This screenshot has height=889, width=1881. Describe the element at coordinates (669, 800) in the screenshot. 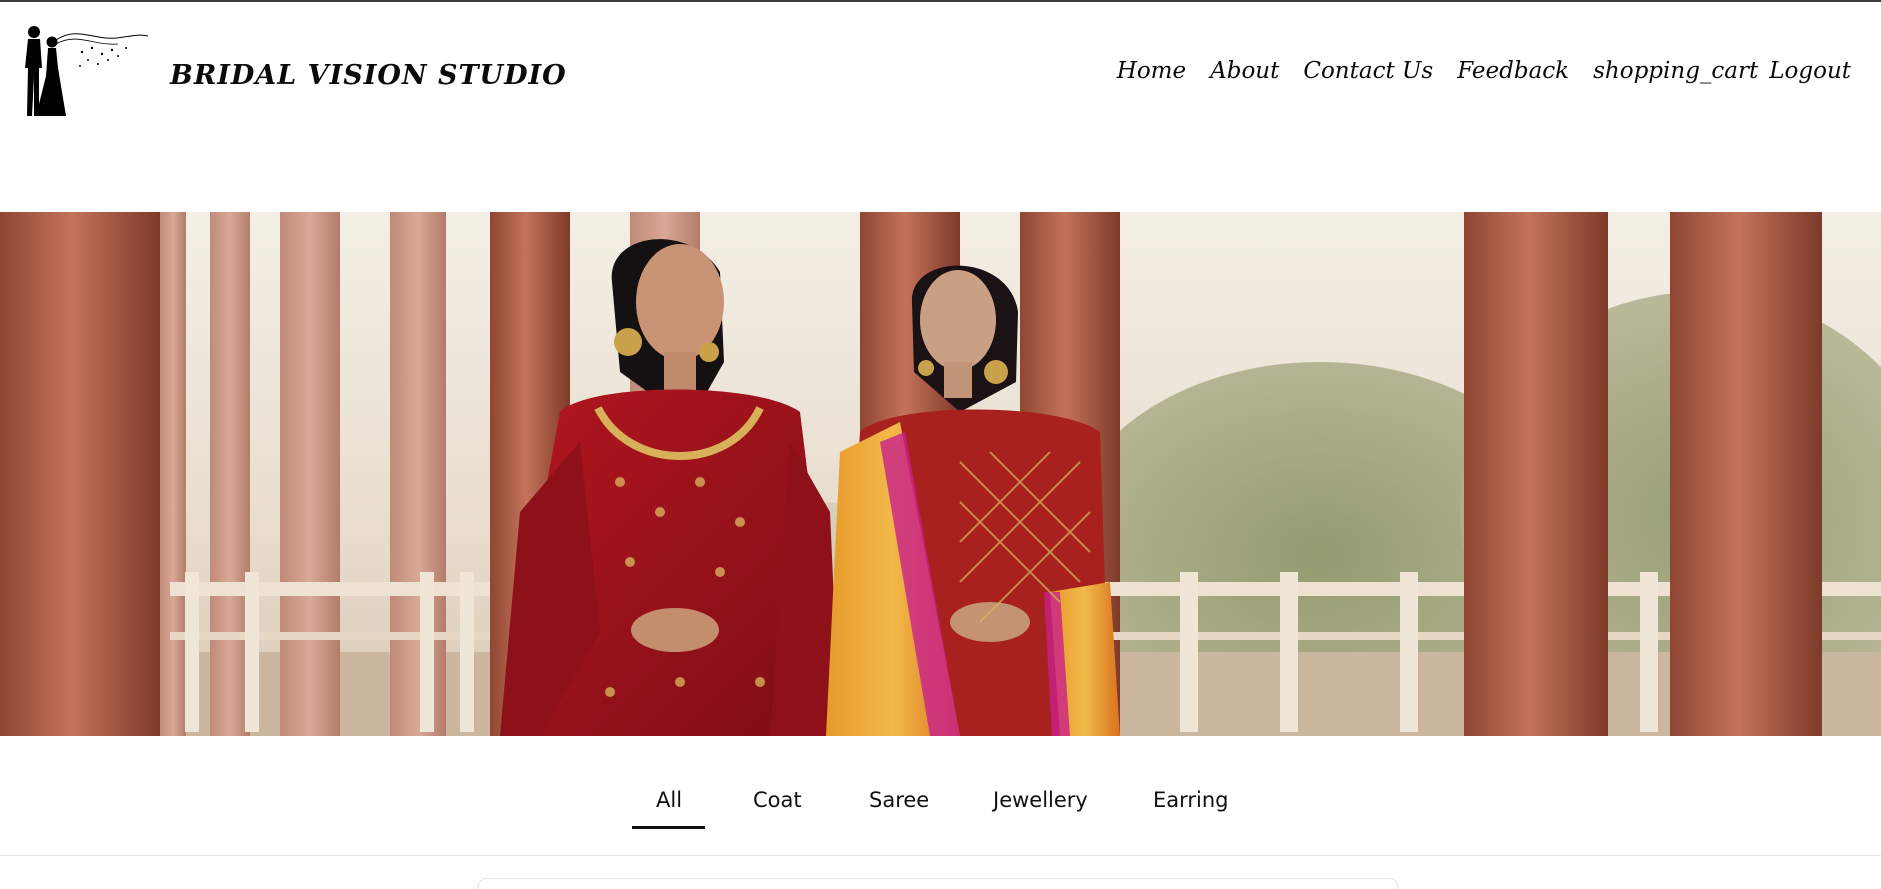

I see `tab-all: All` at that location.